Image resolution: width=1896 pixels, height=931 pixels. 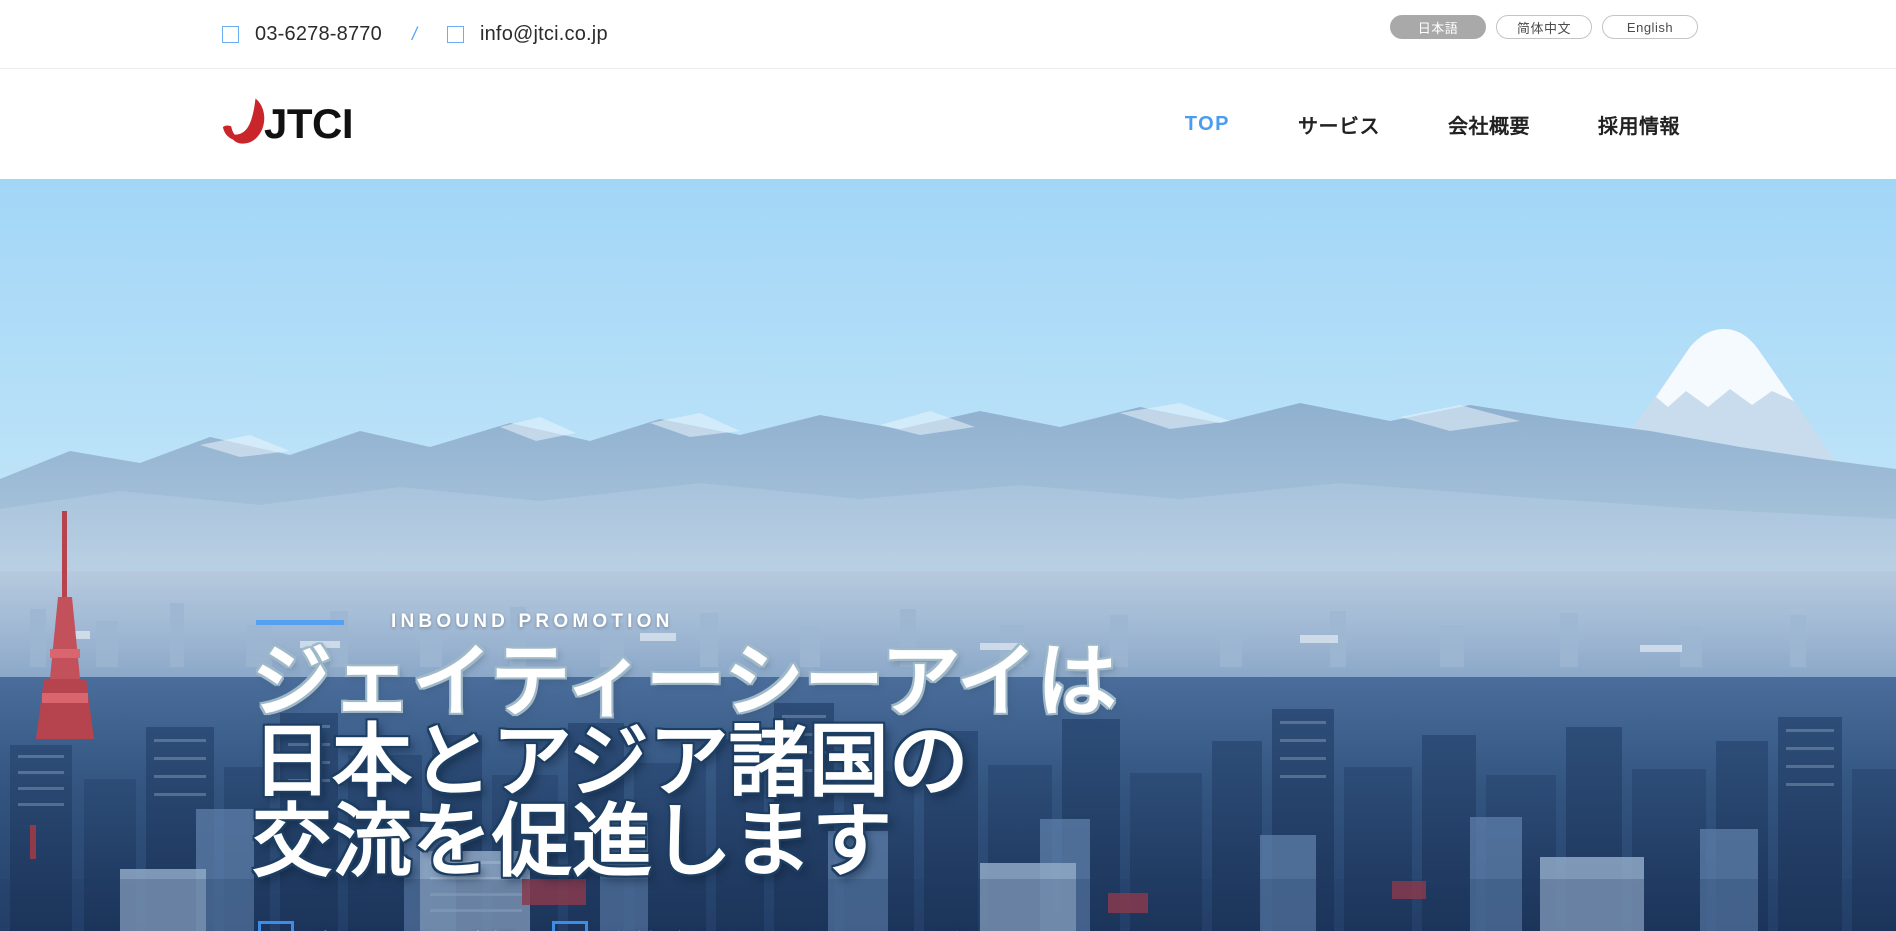 I want to click on hero-tag-overseas-direct-marketing: 海外ダイレクトマーケティング, so click(x=756, y=926).